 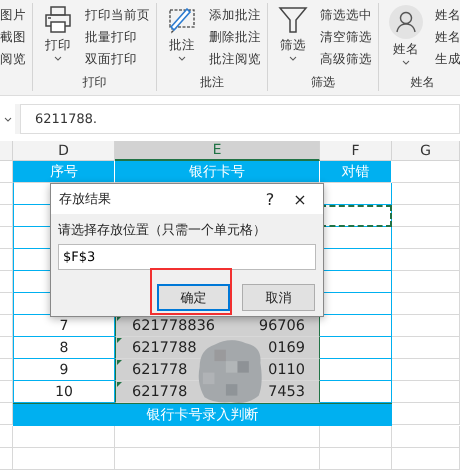 I want to click on ribbon-button: 高级筛选, so click(x=346, y=59).